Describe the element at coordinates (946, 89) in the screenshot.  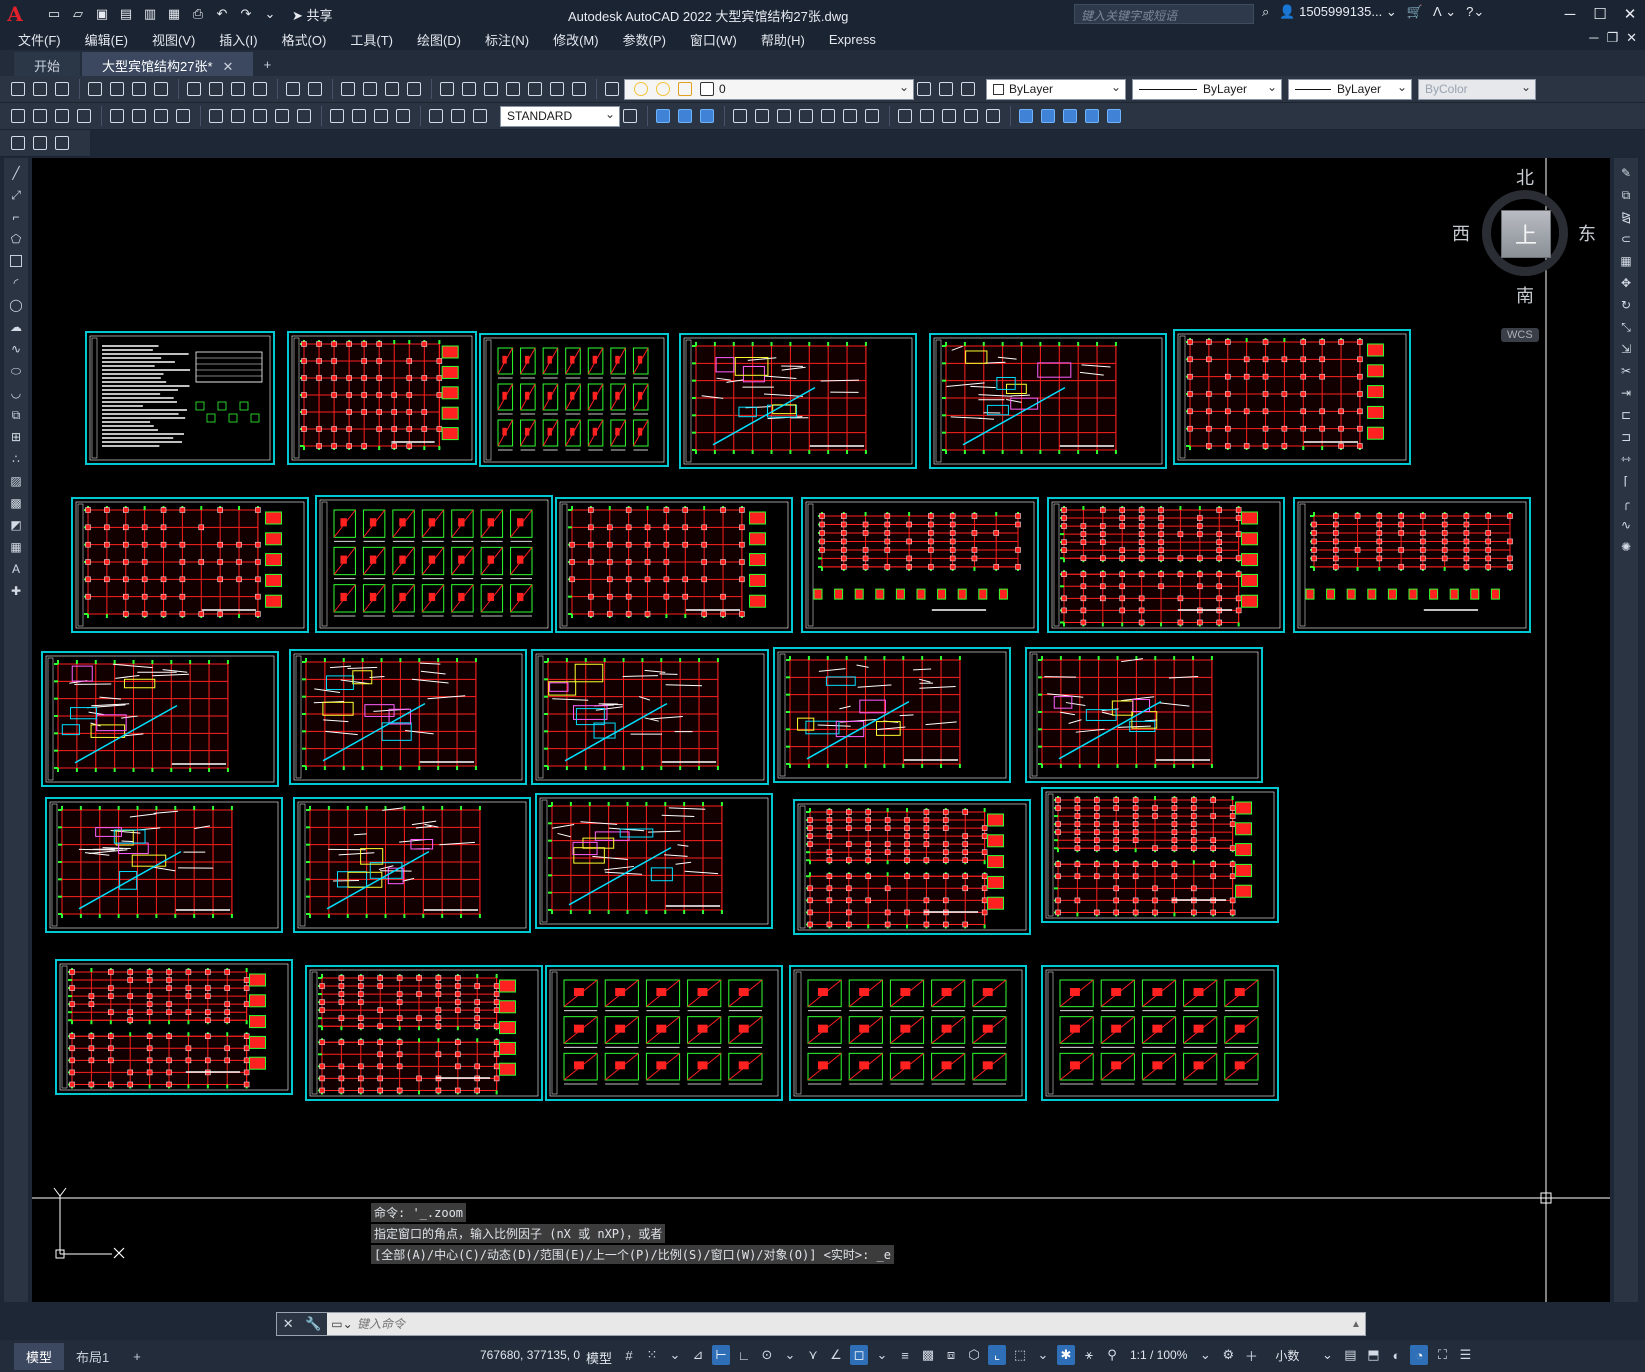
I see `layer-previous-icon` at that location.